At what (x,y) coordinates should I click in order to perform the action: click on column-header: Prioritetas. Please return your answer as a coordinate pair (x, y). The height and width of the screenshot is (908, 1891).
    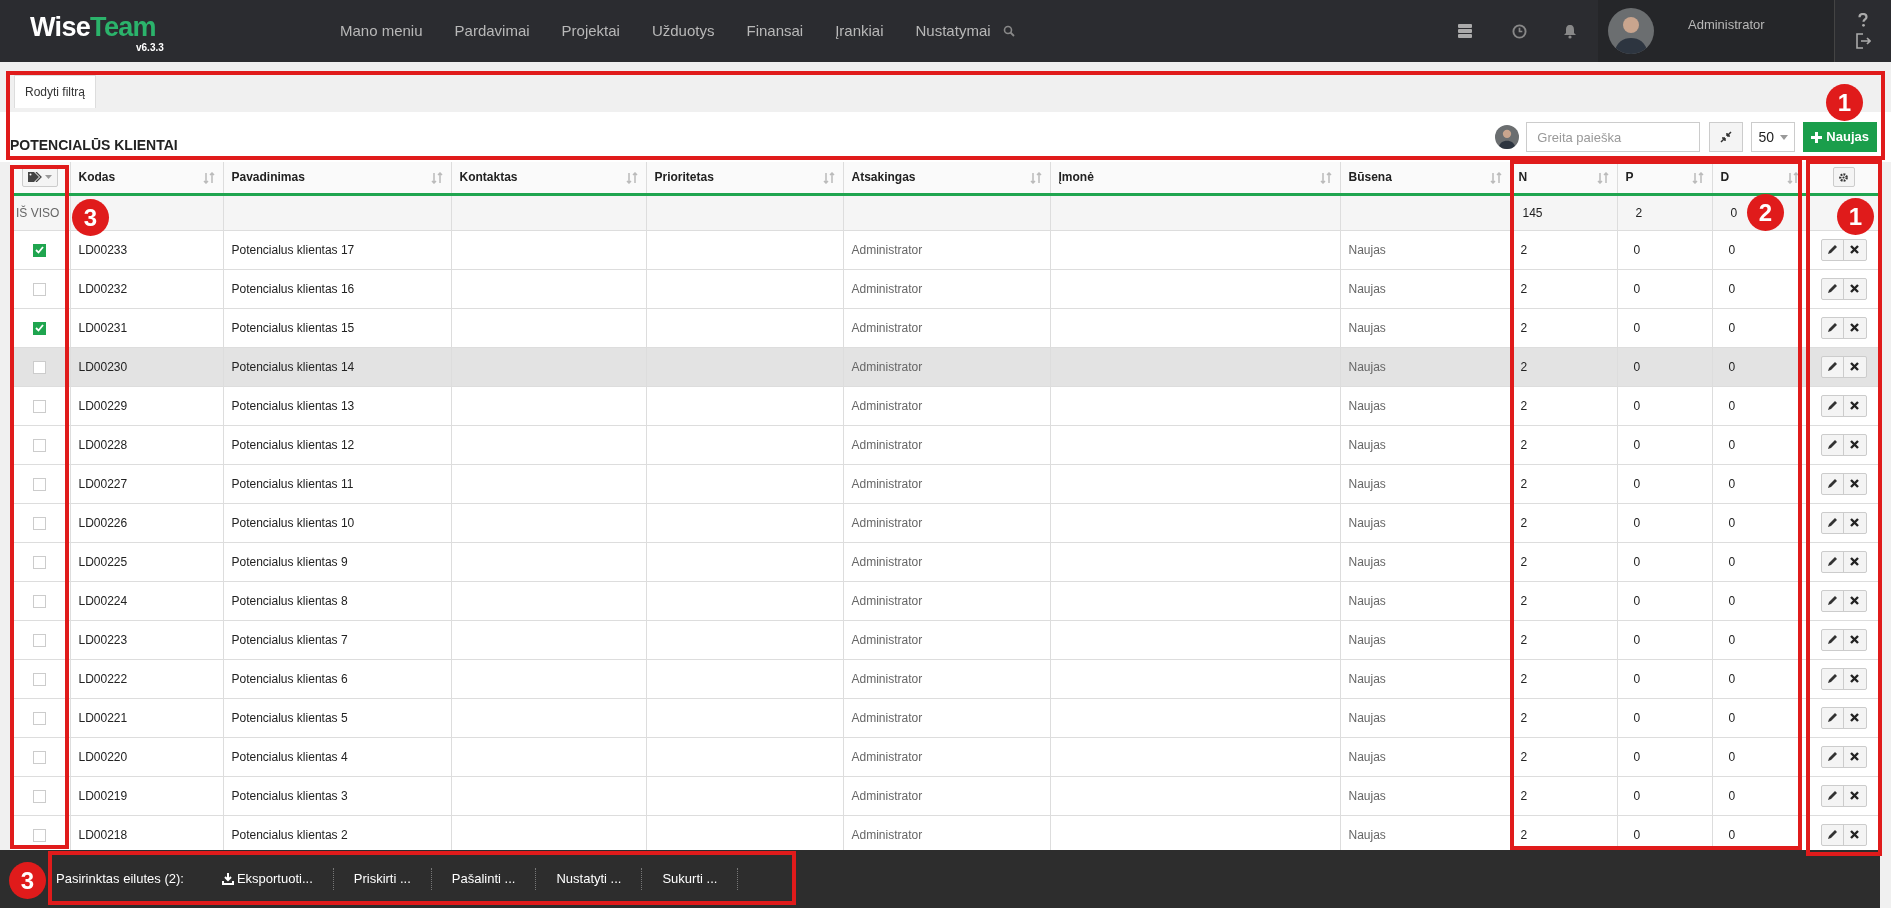
    Looking at the image, I should click on (684, 177).